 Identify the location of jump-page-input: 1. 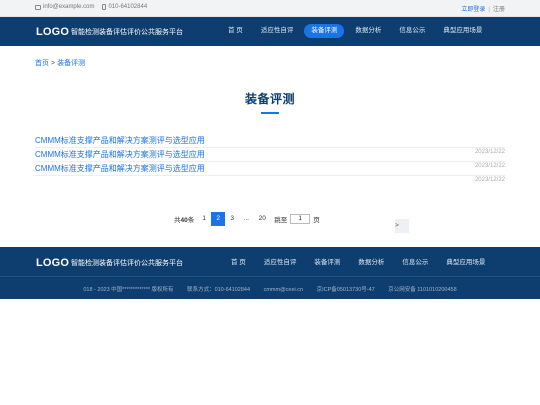
(300, 219).